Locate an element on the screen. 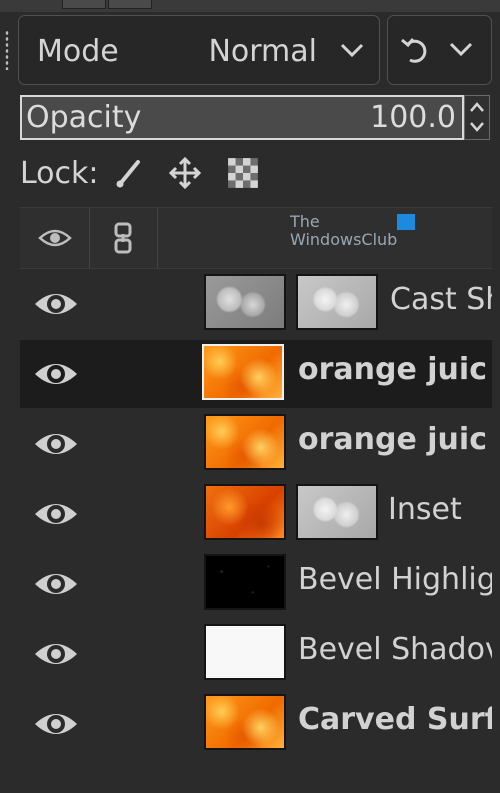 This screenshot has height=793, width=500. lock-row: Lock: is located at coordinates (250, 174).